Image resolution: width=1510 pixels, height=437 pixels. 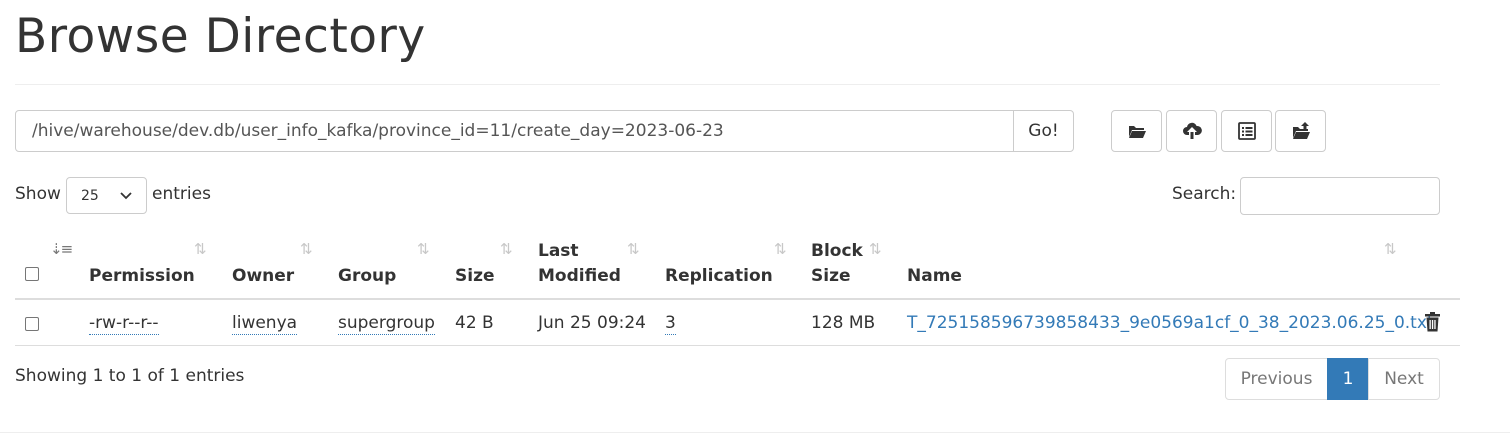 What do you see at coordinates (220, 36) in the screenshot?
I see `page-title: Browse Directory` at bounding box center [220, 36].